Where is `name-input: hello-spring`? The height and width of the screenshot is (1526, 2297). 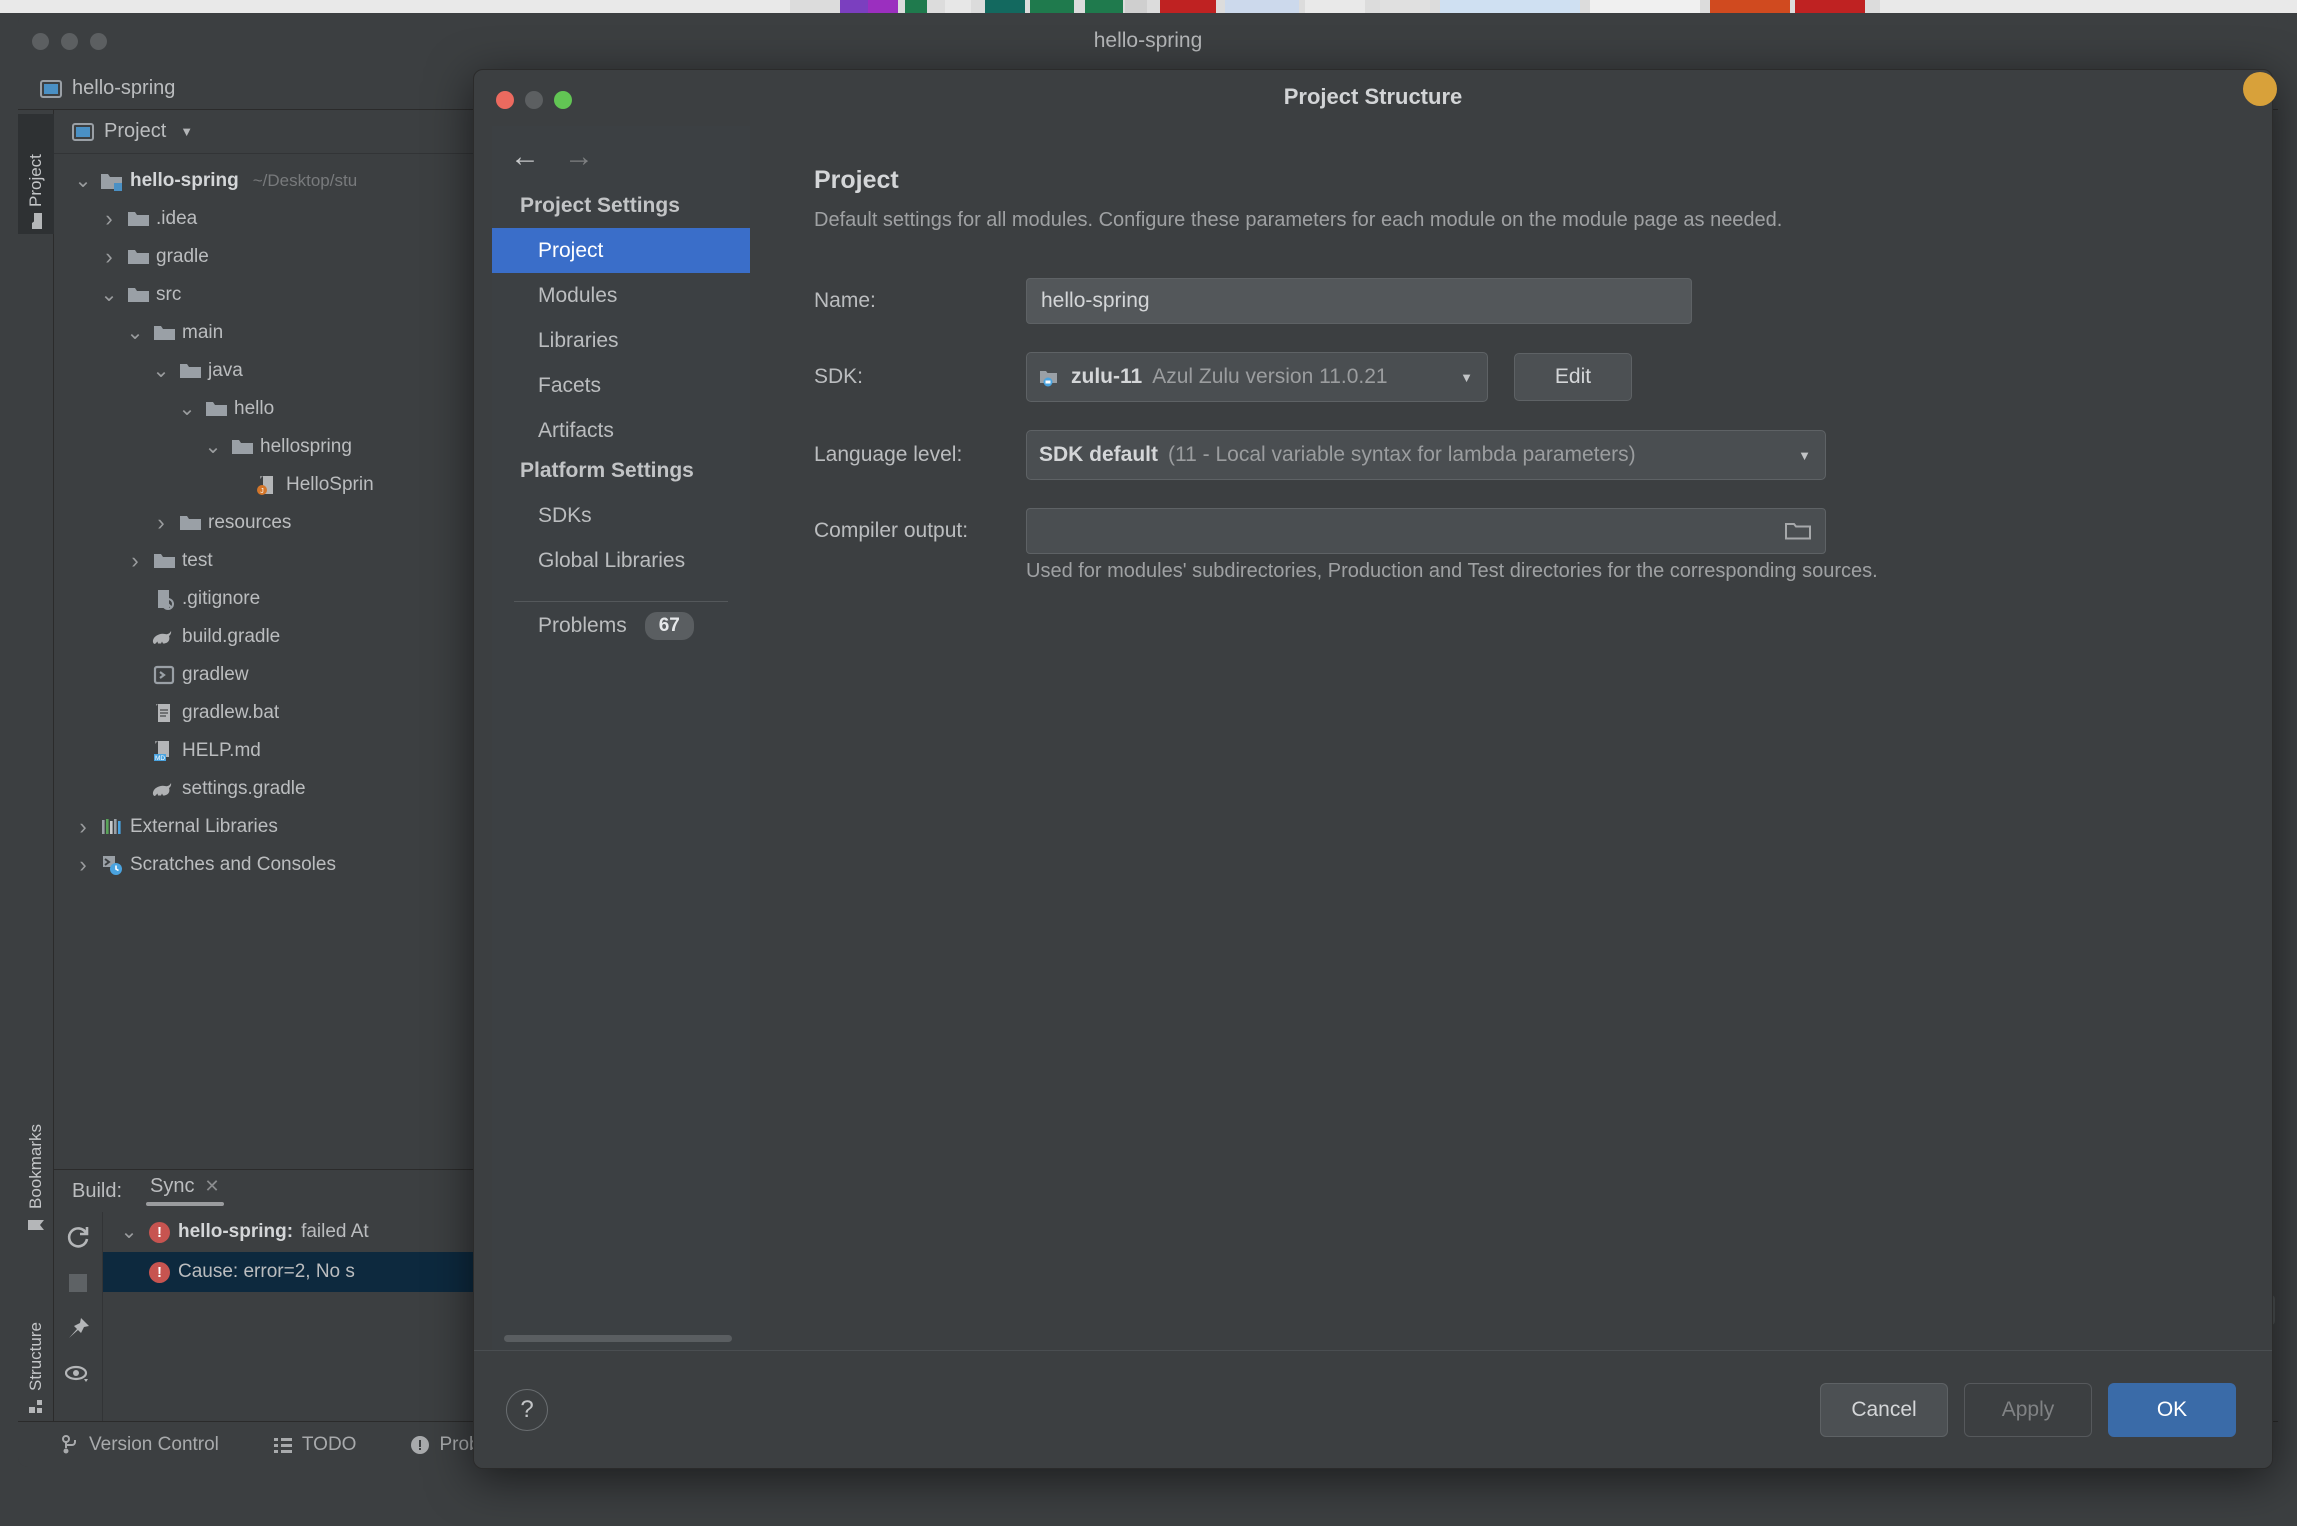 name-input: hello-spring is located at coordinates (1359, 301).